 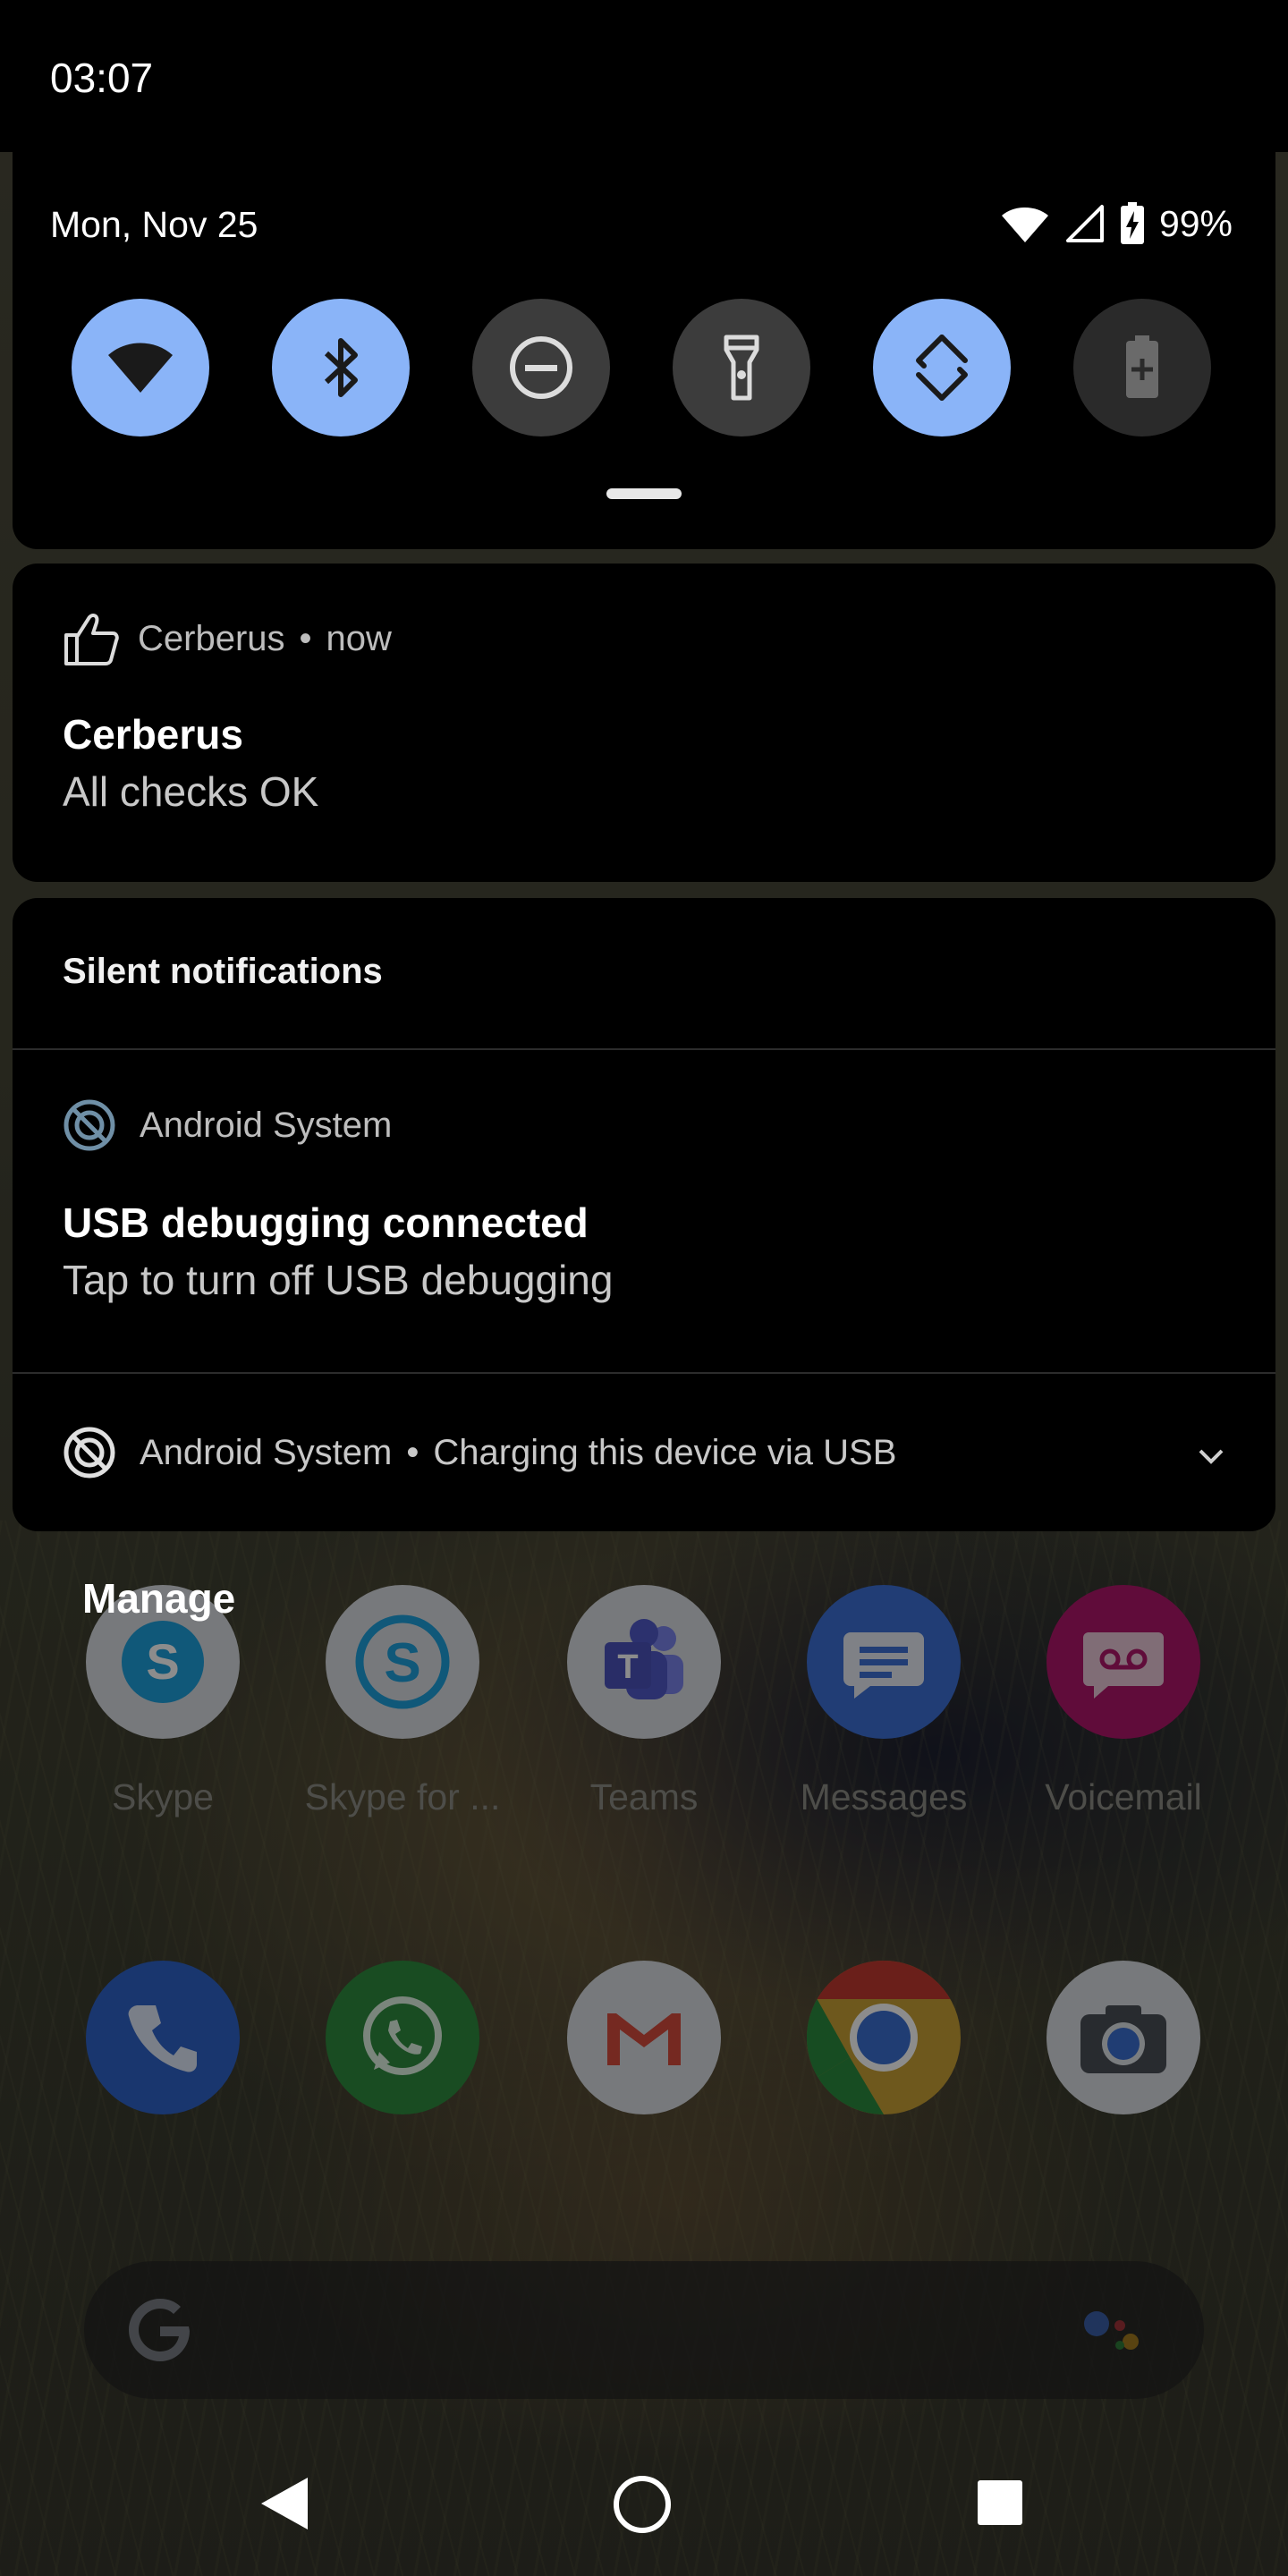 I want to click on recents-button, so click(x=1000, y=2503).